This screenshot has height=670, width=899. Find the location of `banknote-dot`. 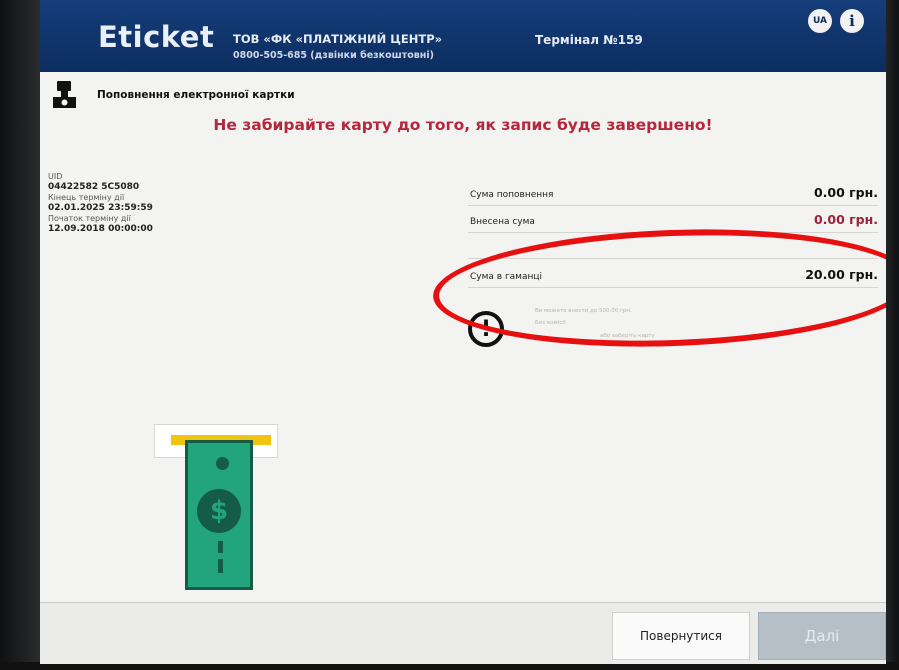

banknote-dot is located at coordinates (222, 463).